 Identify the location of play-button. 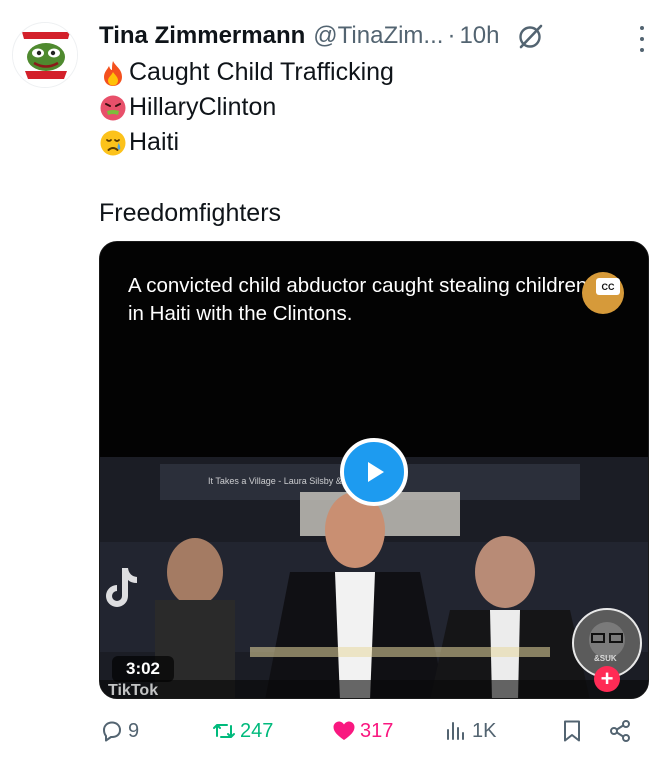
(374, 472).